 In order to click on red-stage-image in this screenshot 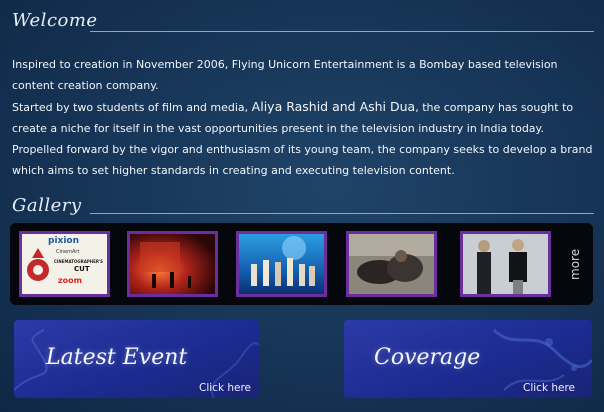, I will do `click(172, 264)`.